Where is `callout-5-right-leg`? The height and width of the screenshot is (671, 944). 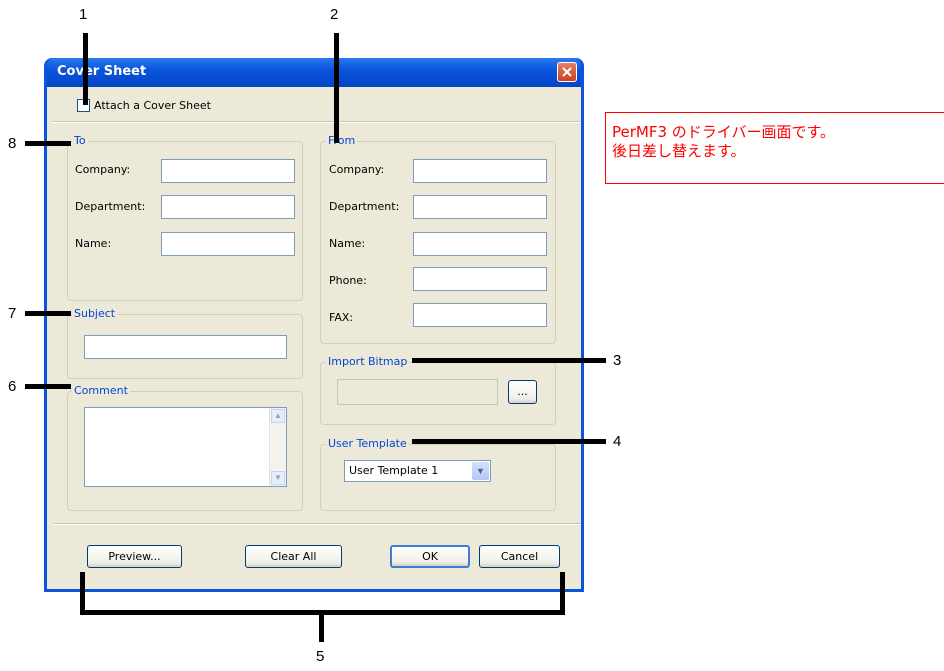 callout-5-right-leg is located at coordinates (562, 593).